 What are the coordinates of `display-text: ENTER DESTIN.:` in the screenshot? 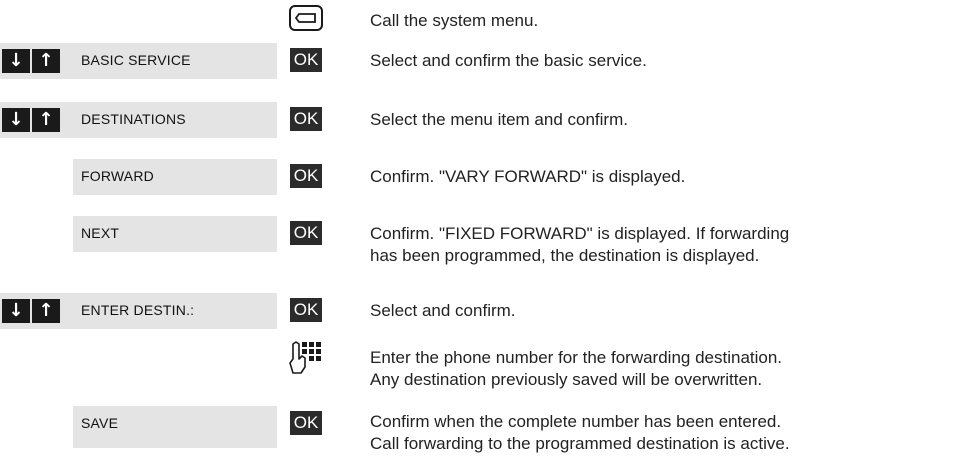 It's located at (138, 310).